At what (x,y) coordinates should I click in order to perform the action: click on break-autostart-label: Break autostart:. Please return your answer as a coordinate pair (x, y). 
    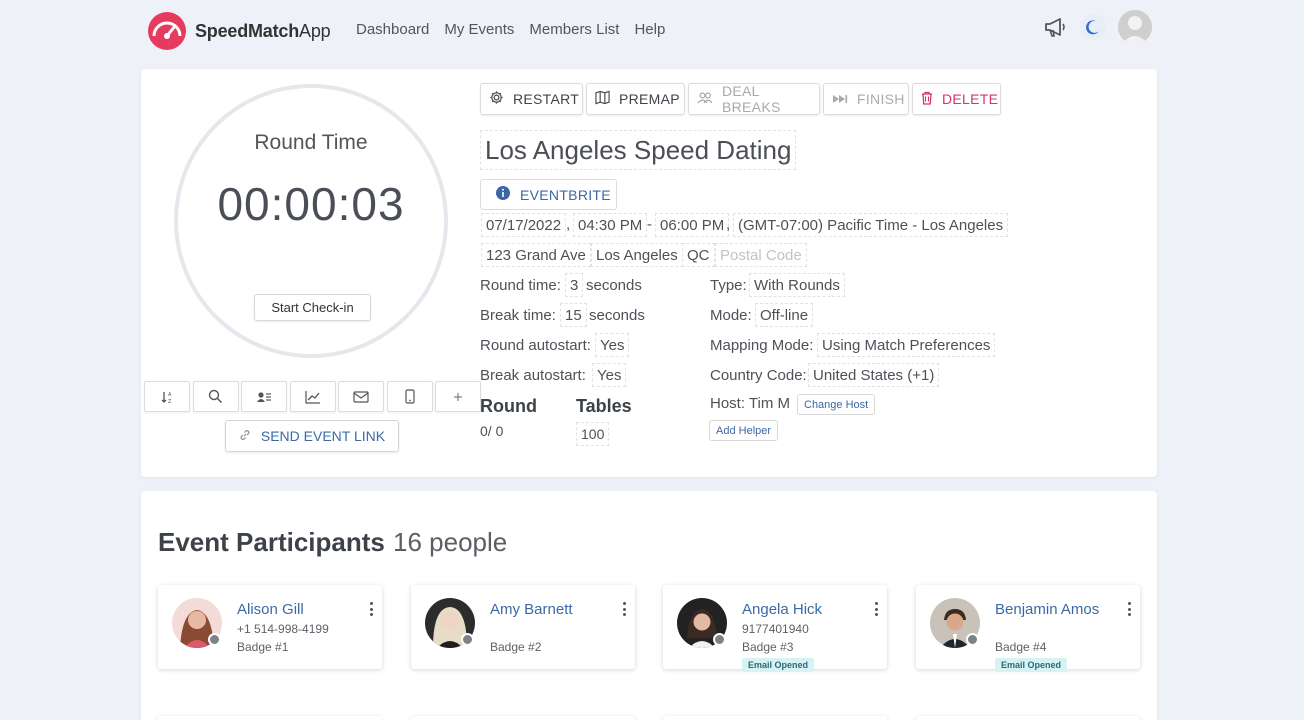
    Looking at the image, I should click on (533, 375).